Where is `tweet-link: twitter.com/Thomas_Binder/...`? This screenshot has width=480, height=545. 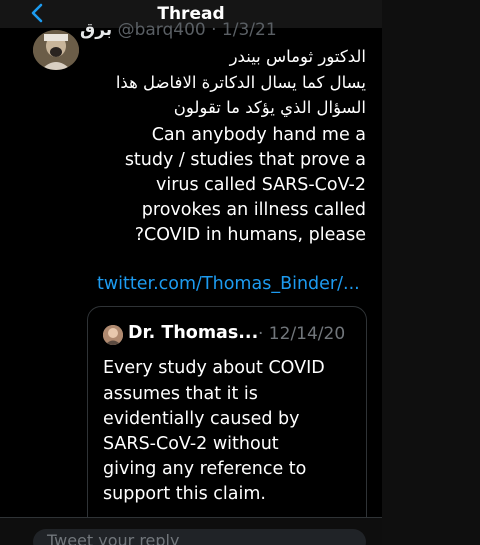 tweet-link: twitter.com/Thomas_Binder/... is located at coordinates (228, 284).